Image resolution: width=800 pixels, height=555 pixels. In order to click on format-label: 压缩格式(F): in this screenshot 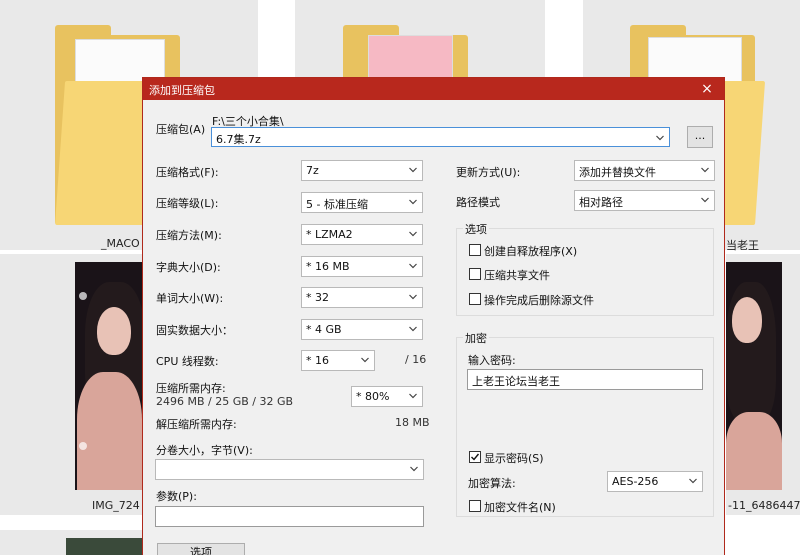, I will do `click(187, 172)`.